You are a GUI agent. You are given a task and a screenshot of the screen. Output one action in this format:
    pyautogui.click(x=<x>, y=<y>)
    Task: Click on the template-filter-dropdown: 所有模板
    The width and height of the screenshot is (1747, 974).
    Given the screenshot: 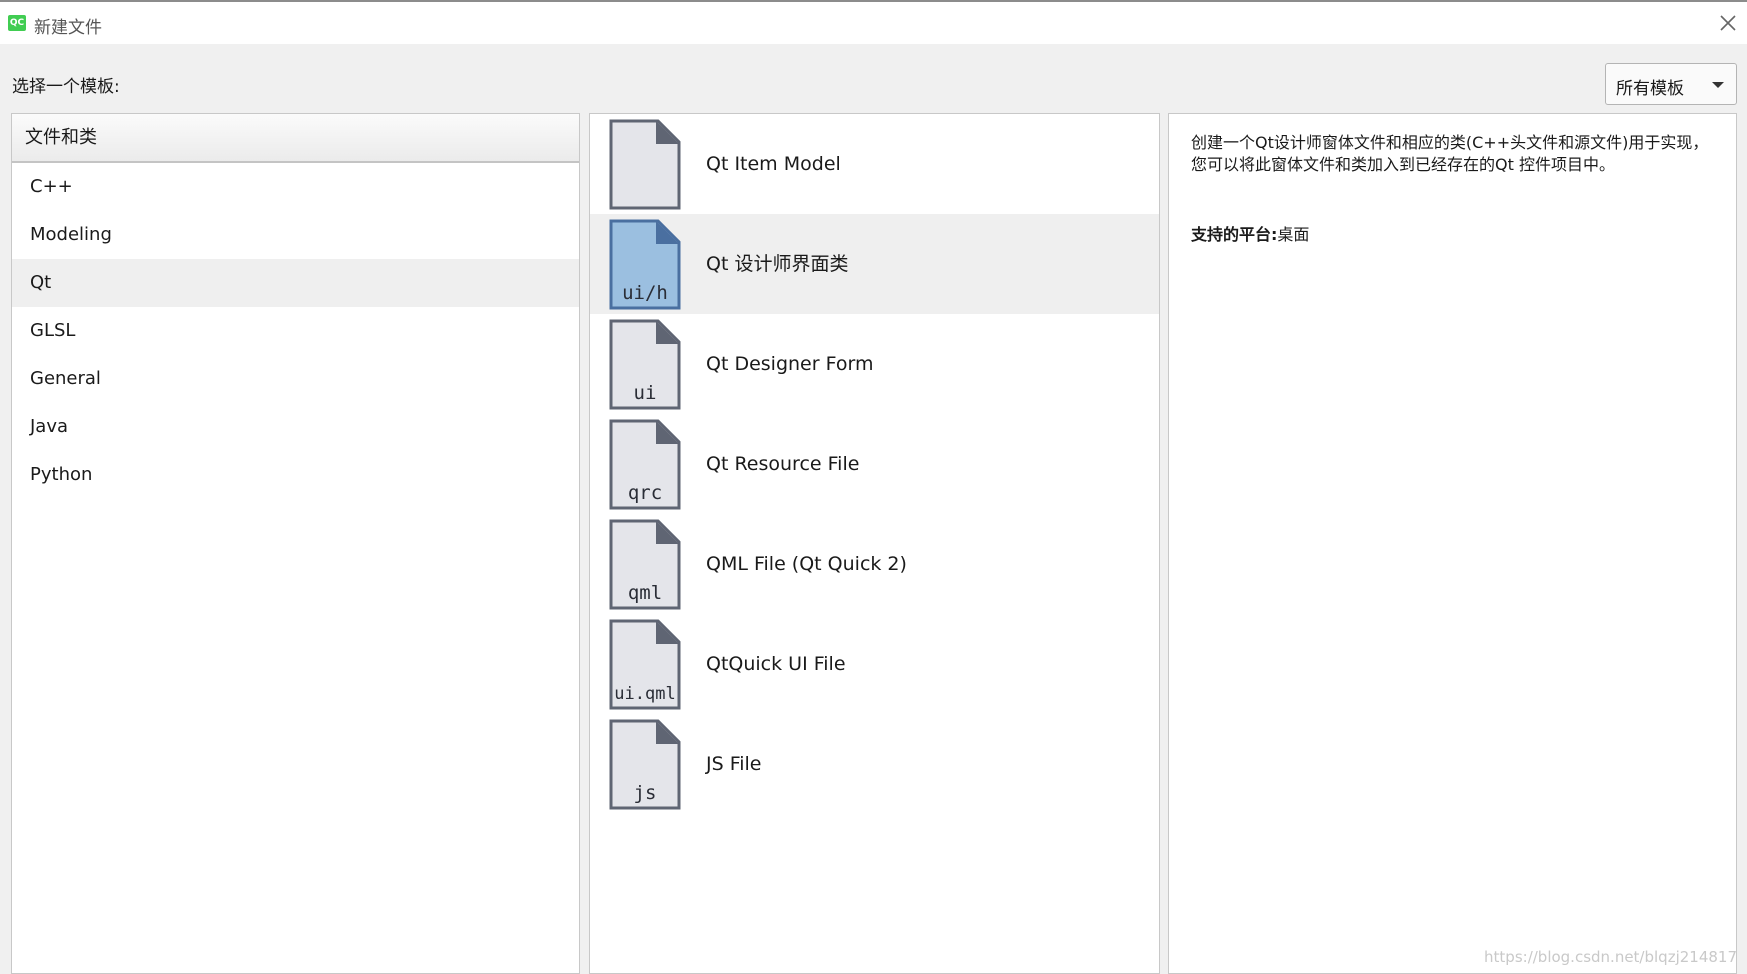 What is the action you would take?
    pyautogui.click(x=1671, y=84)
    